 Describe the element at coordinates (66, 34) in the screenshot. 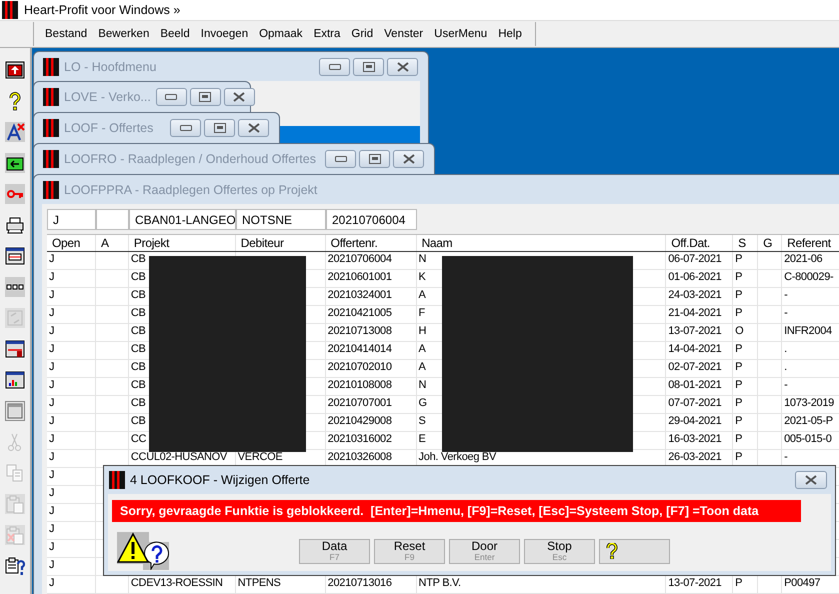

I see `menu-item: Bestand` at that location.